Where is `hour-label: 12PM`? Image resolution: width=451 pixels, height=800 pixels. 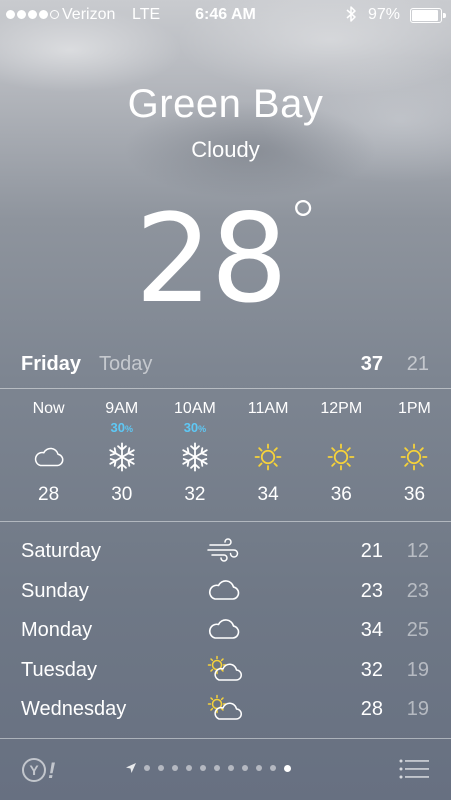 hour-label: 12PM is located at coordinates (341, 408).